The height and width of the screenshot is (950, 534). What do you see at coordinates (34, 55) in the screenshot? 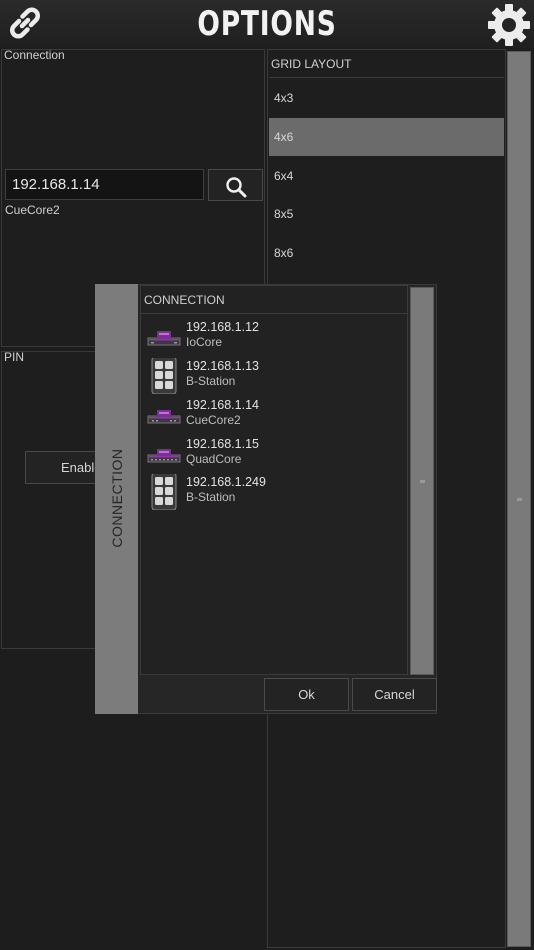
I see `connection-label: Connection` at bounding box center [34, 55].